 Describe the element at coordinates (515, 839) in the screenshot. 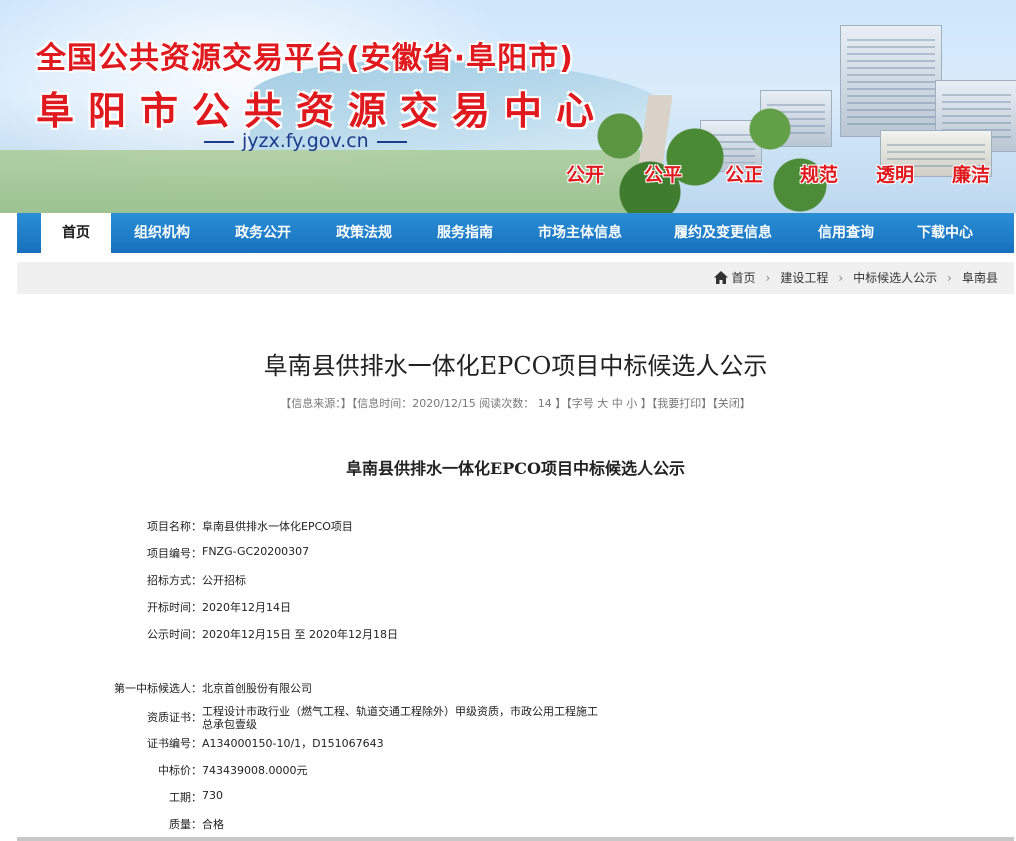

I see `page-bottom-divider` at that location.